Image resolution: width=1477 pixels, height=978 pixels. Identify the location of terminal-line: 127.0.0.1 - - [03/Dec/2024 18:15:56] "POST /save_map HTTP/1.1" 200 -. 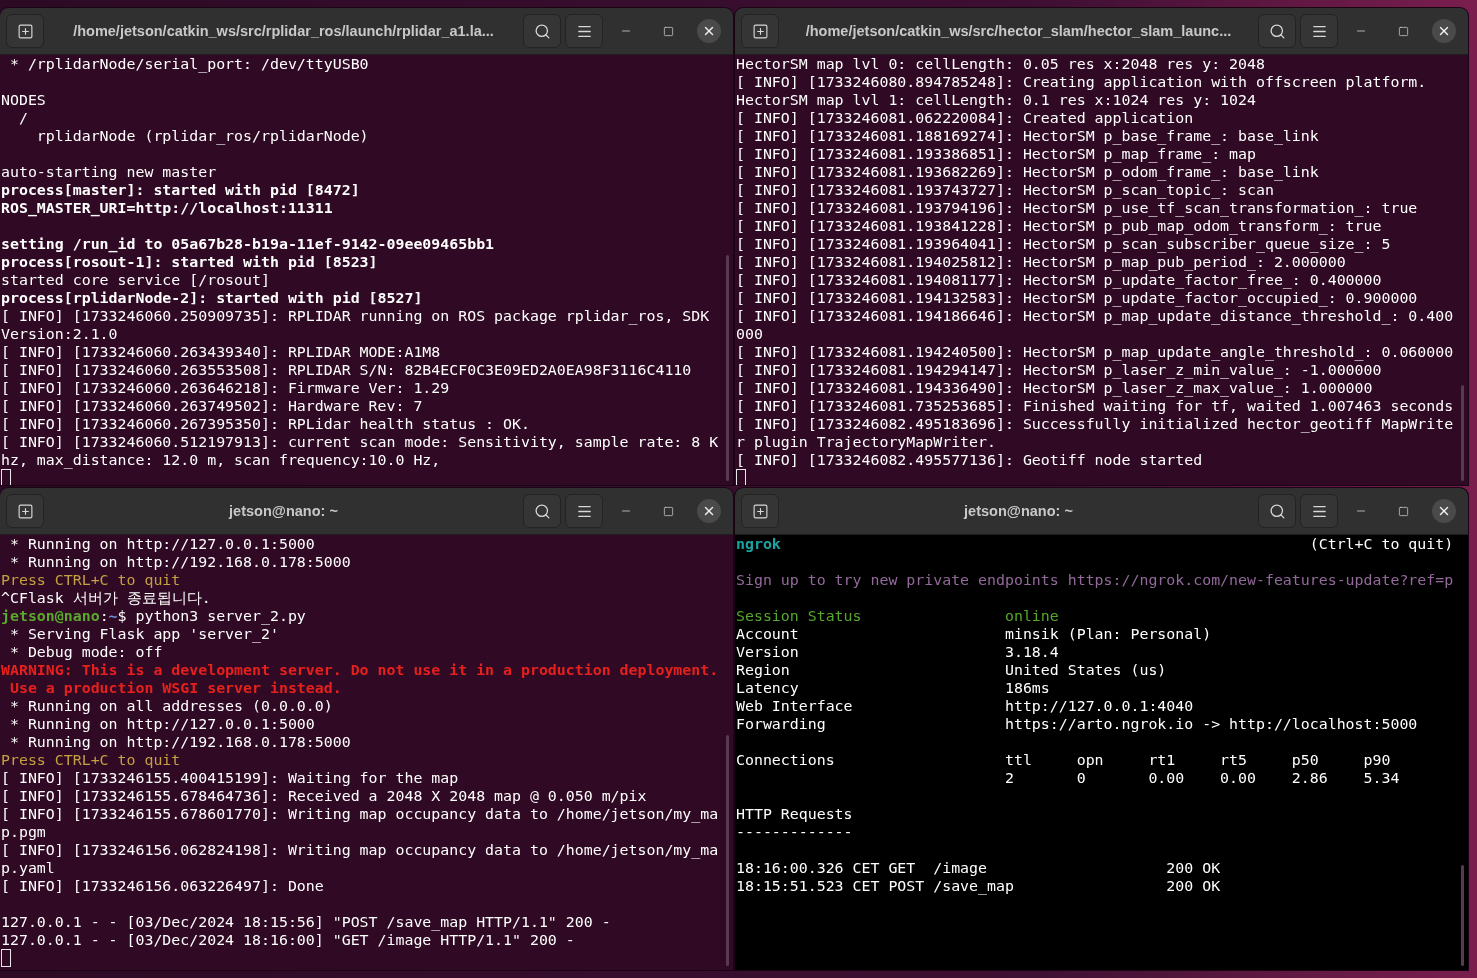
(306, 922).